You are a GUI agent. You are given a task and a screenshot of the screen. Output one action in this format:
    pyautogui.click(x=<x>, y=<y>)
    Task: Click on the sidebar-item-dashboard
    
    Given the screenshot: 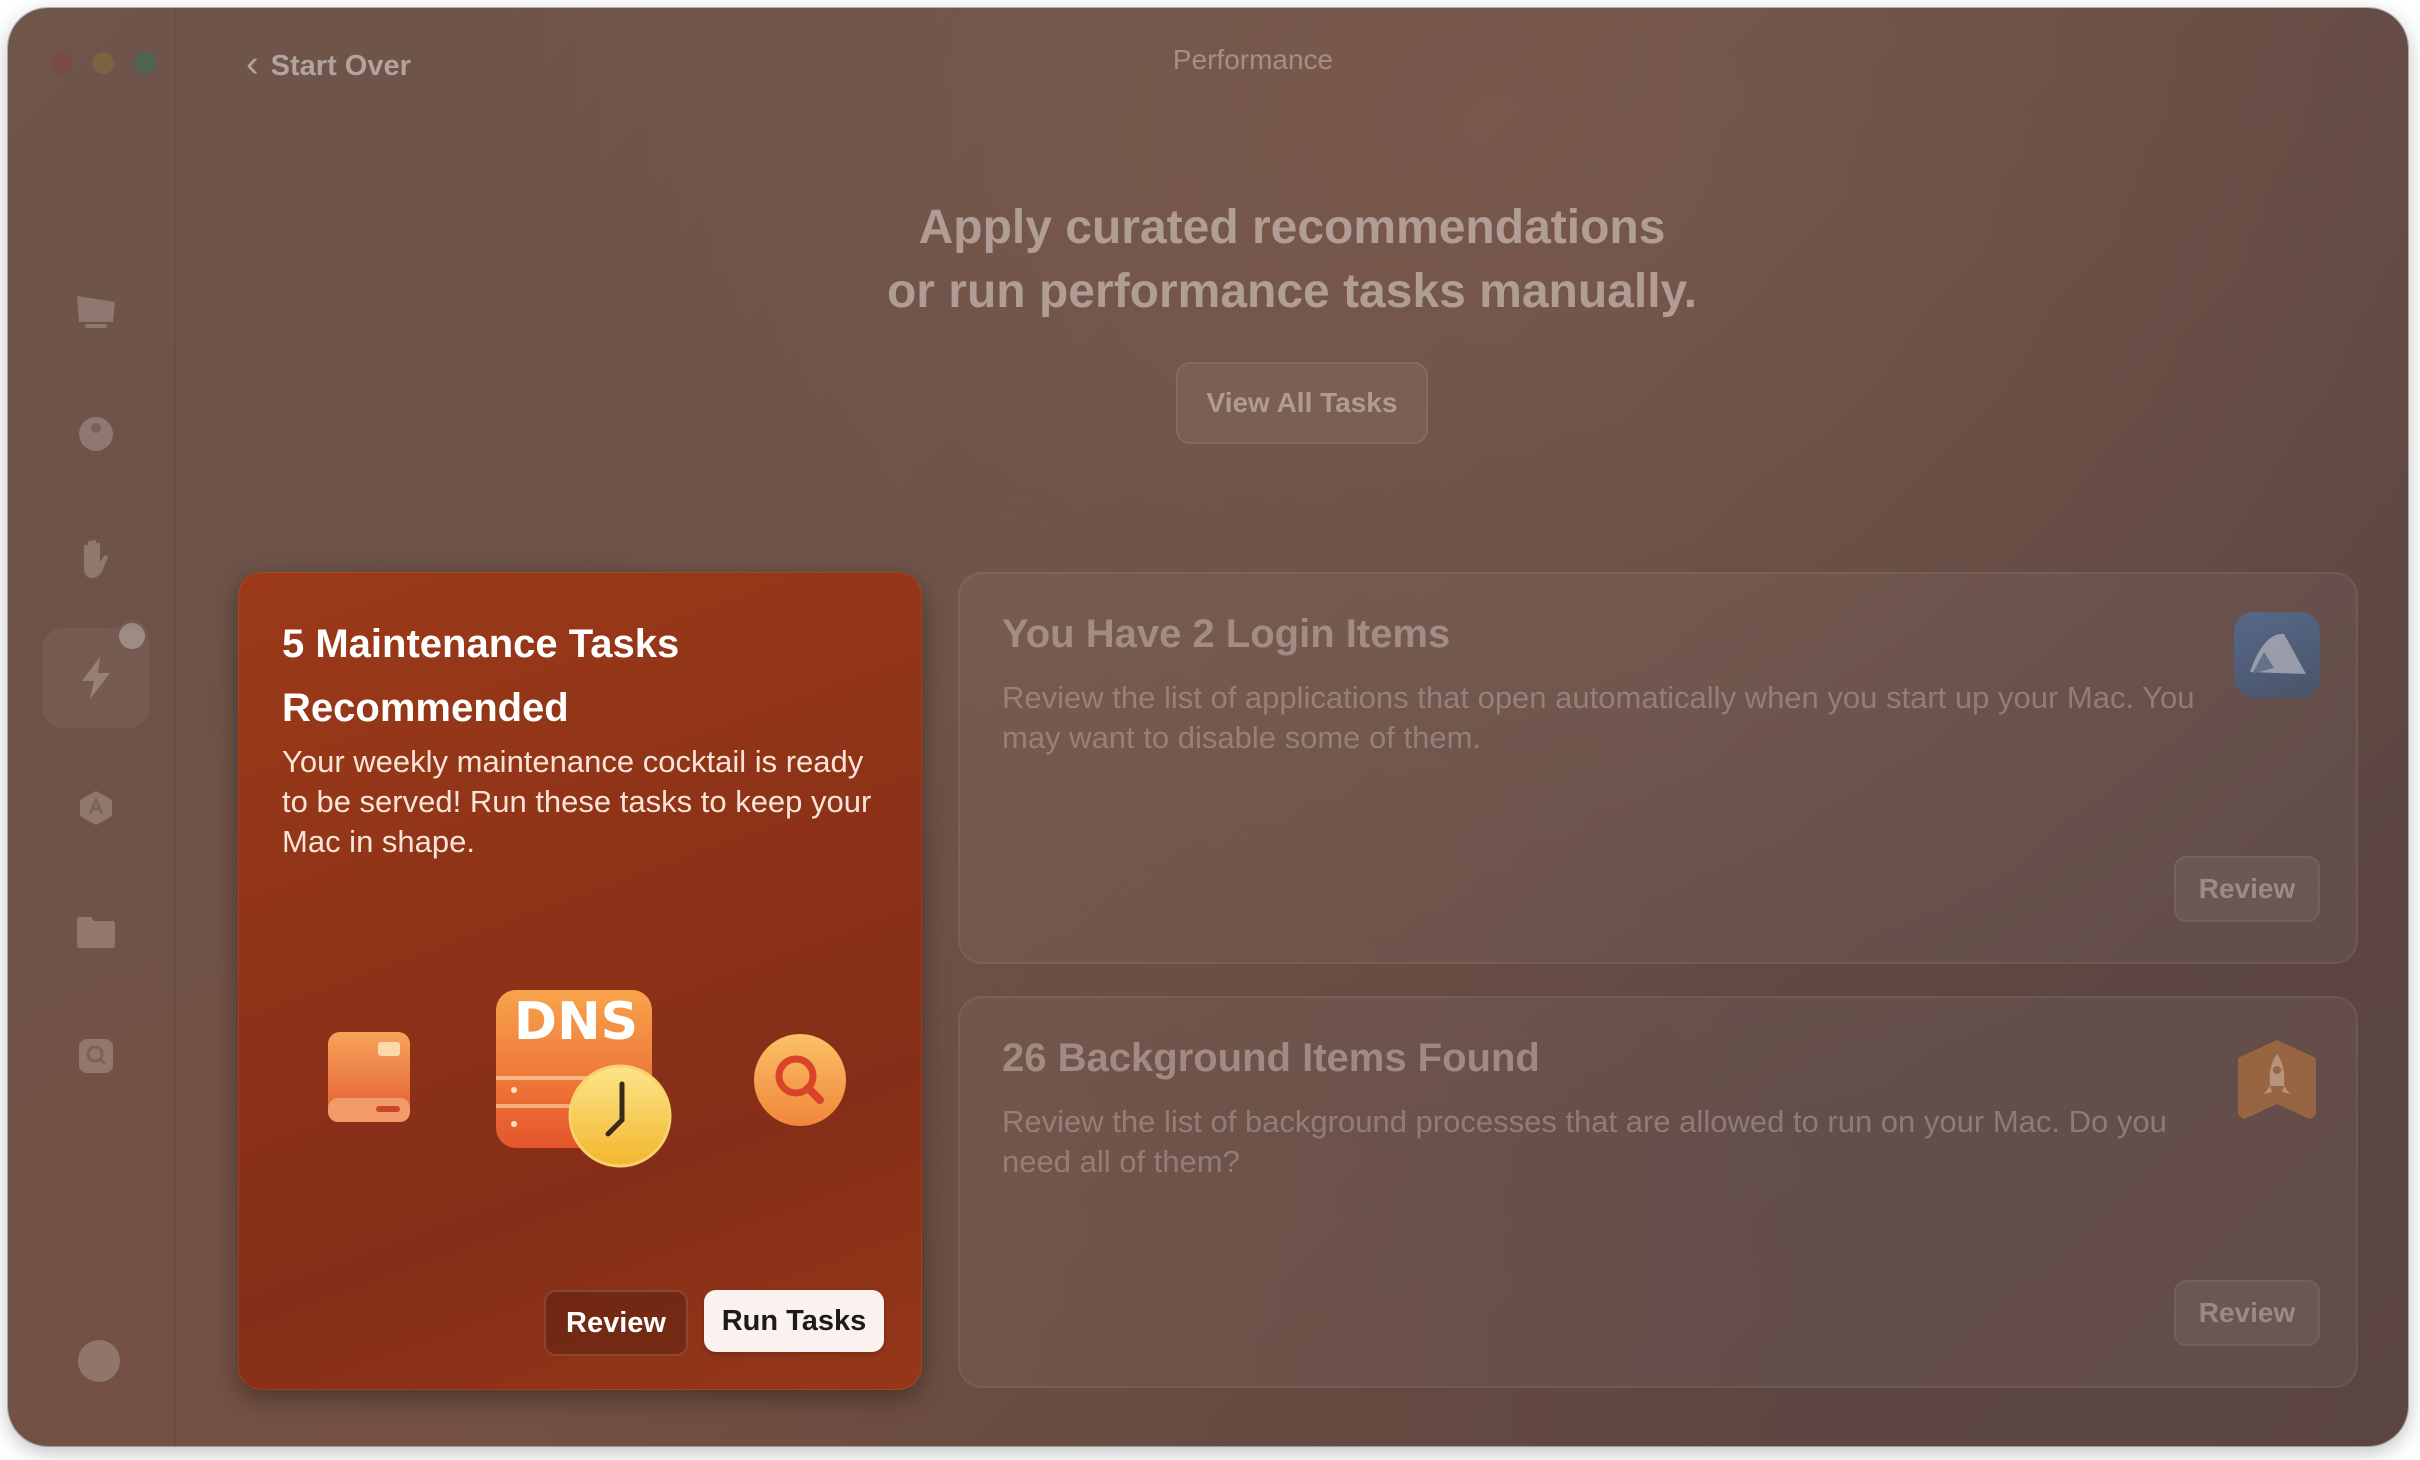 What is the action you would take?
    pyautogui.click(x=96, y=312)
    